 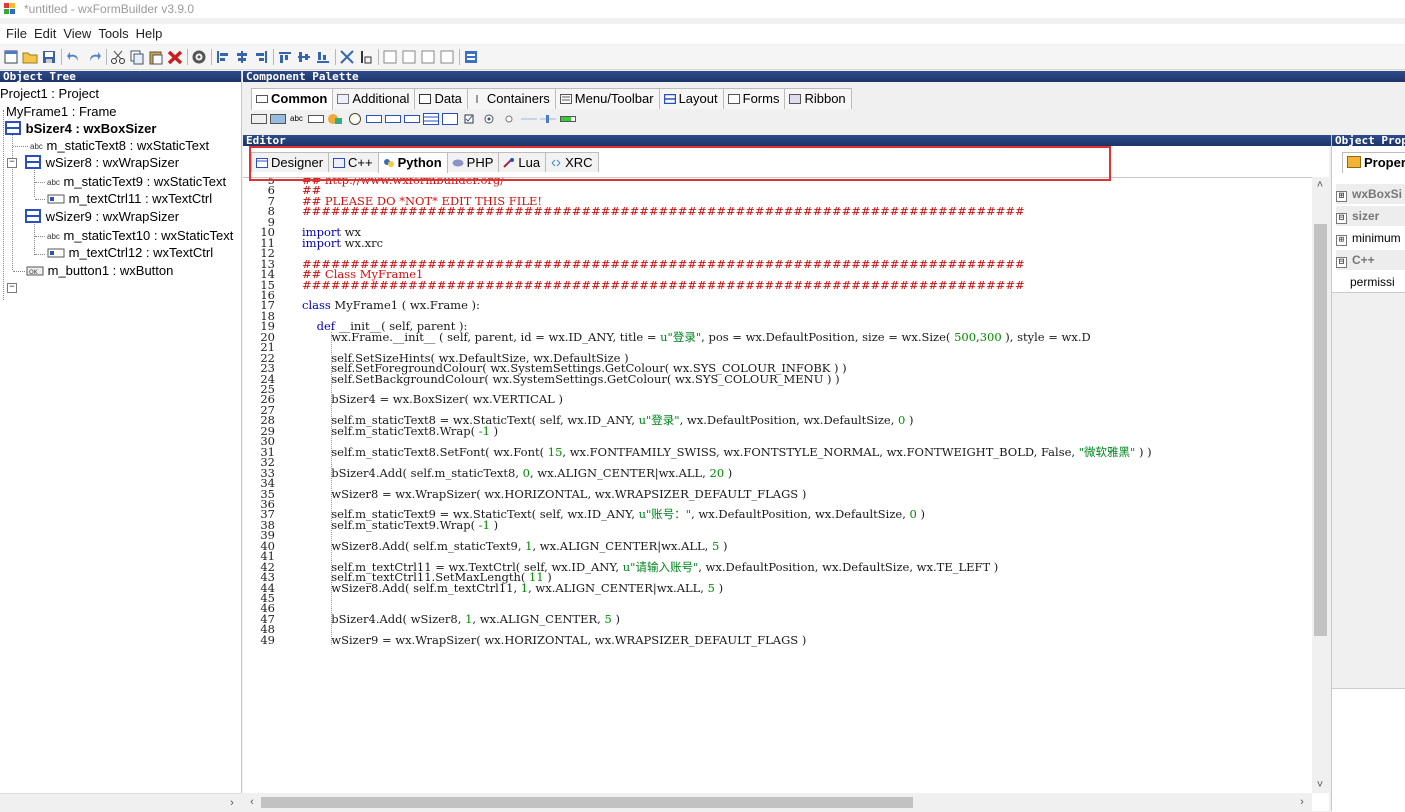 What do you see at coordinates (450, 119) in the screenshot?
I see `wxradiobox-icon` at bounding box center [450, 119].